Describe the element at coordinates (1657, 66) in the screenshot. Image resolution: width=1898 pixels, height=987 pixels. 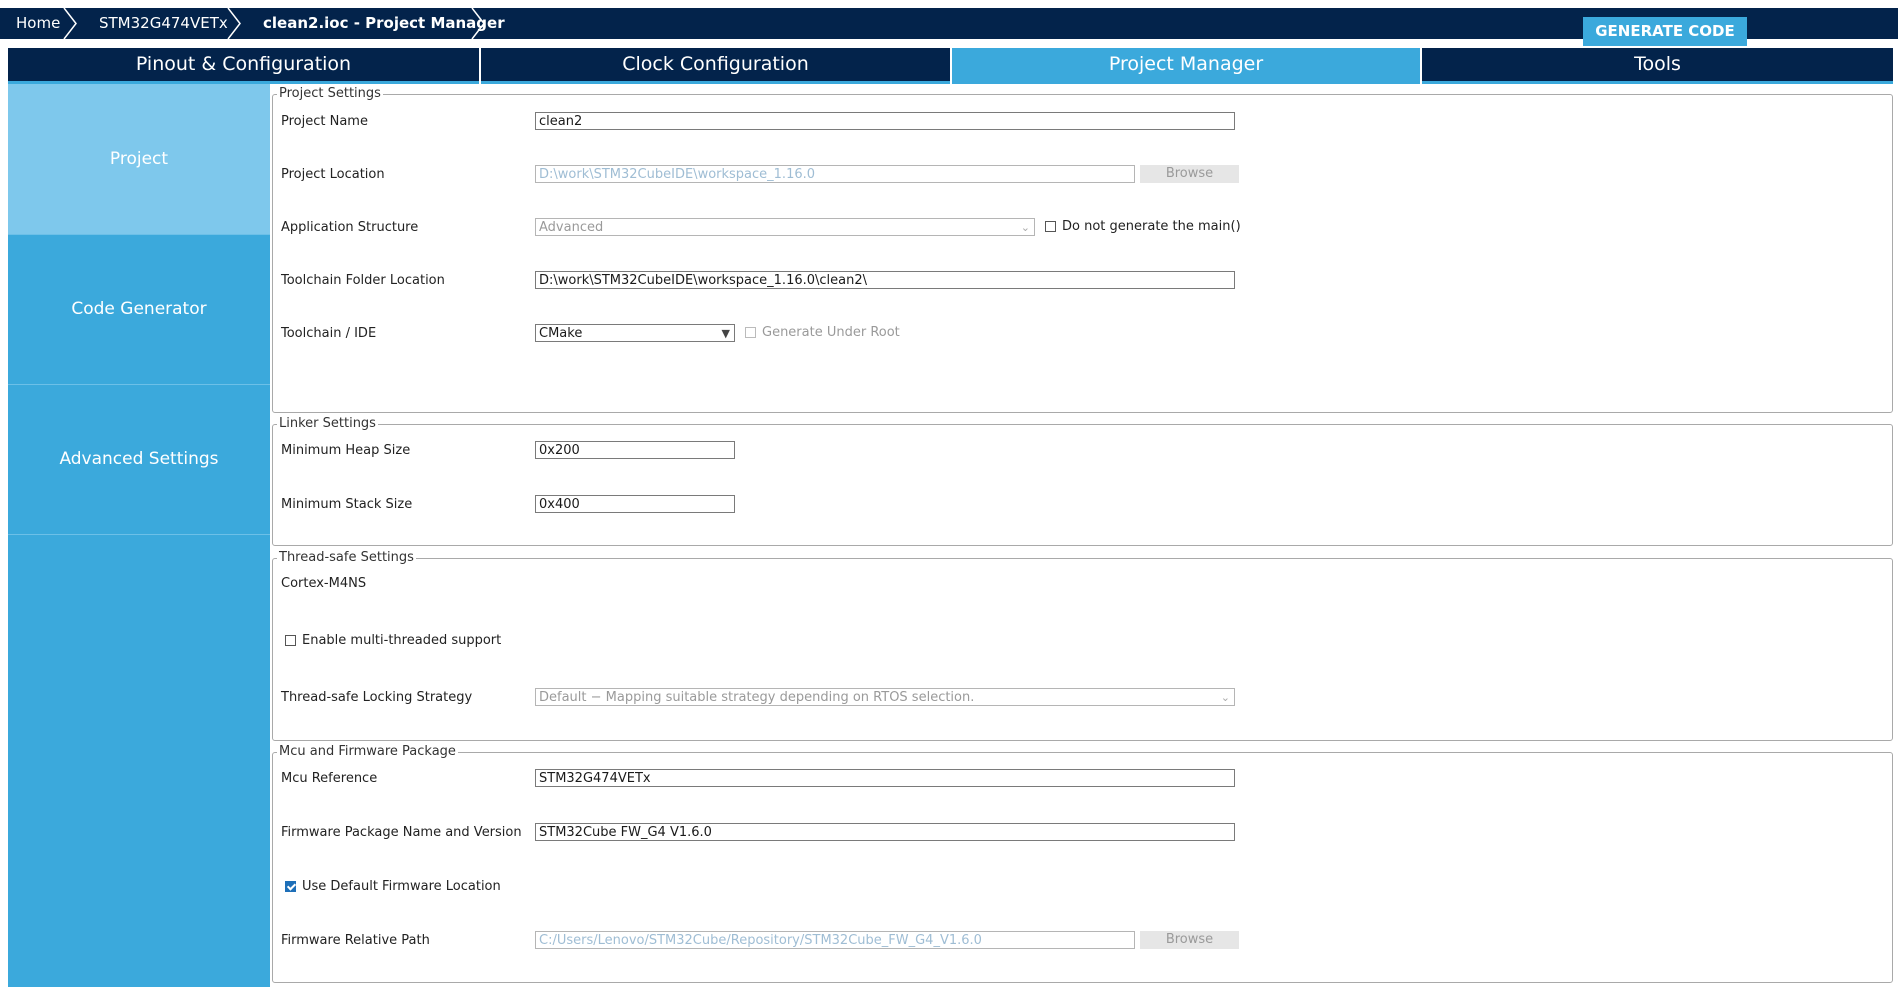
I see `tab-tools: Tools` at that location.